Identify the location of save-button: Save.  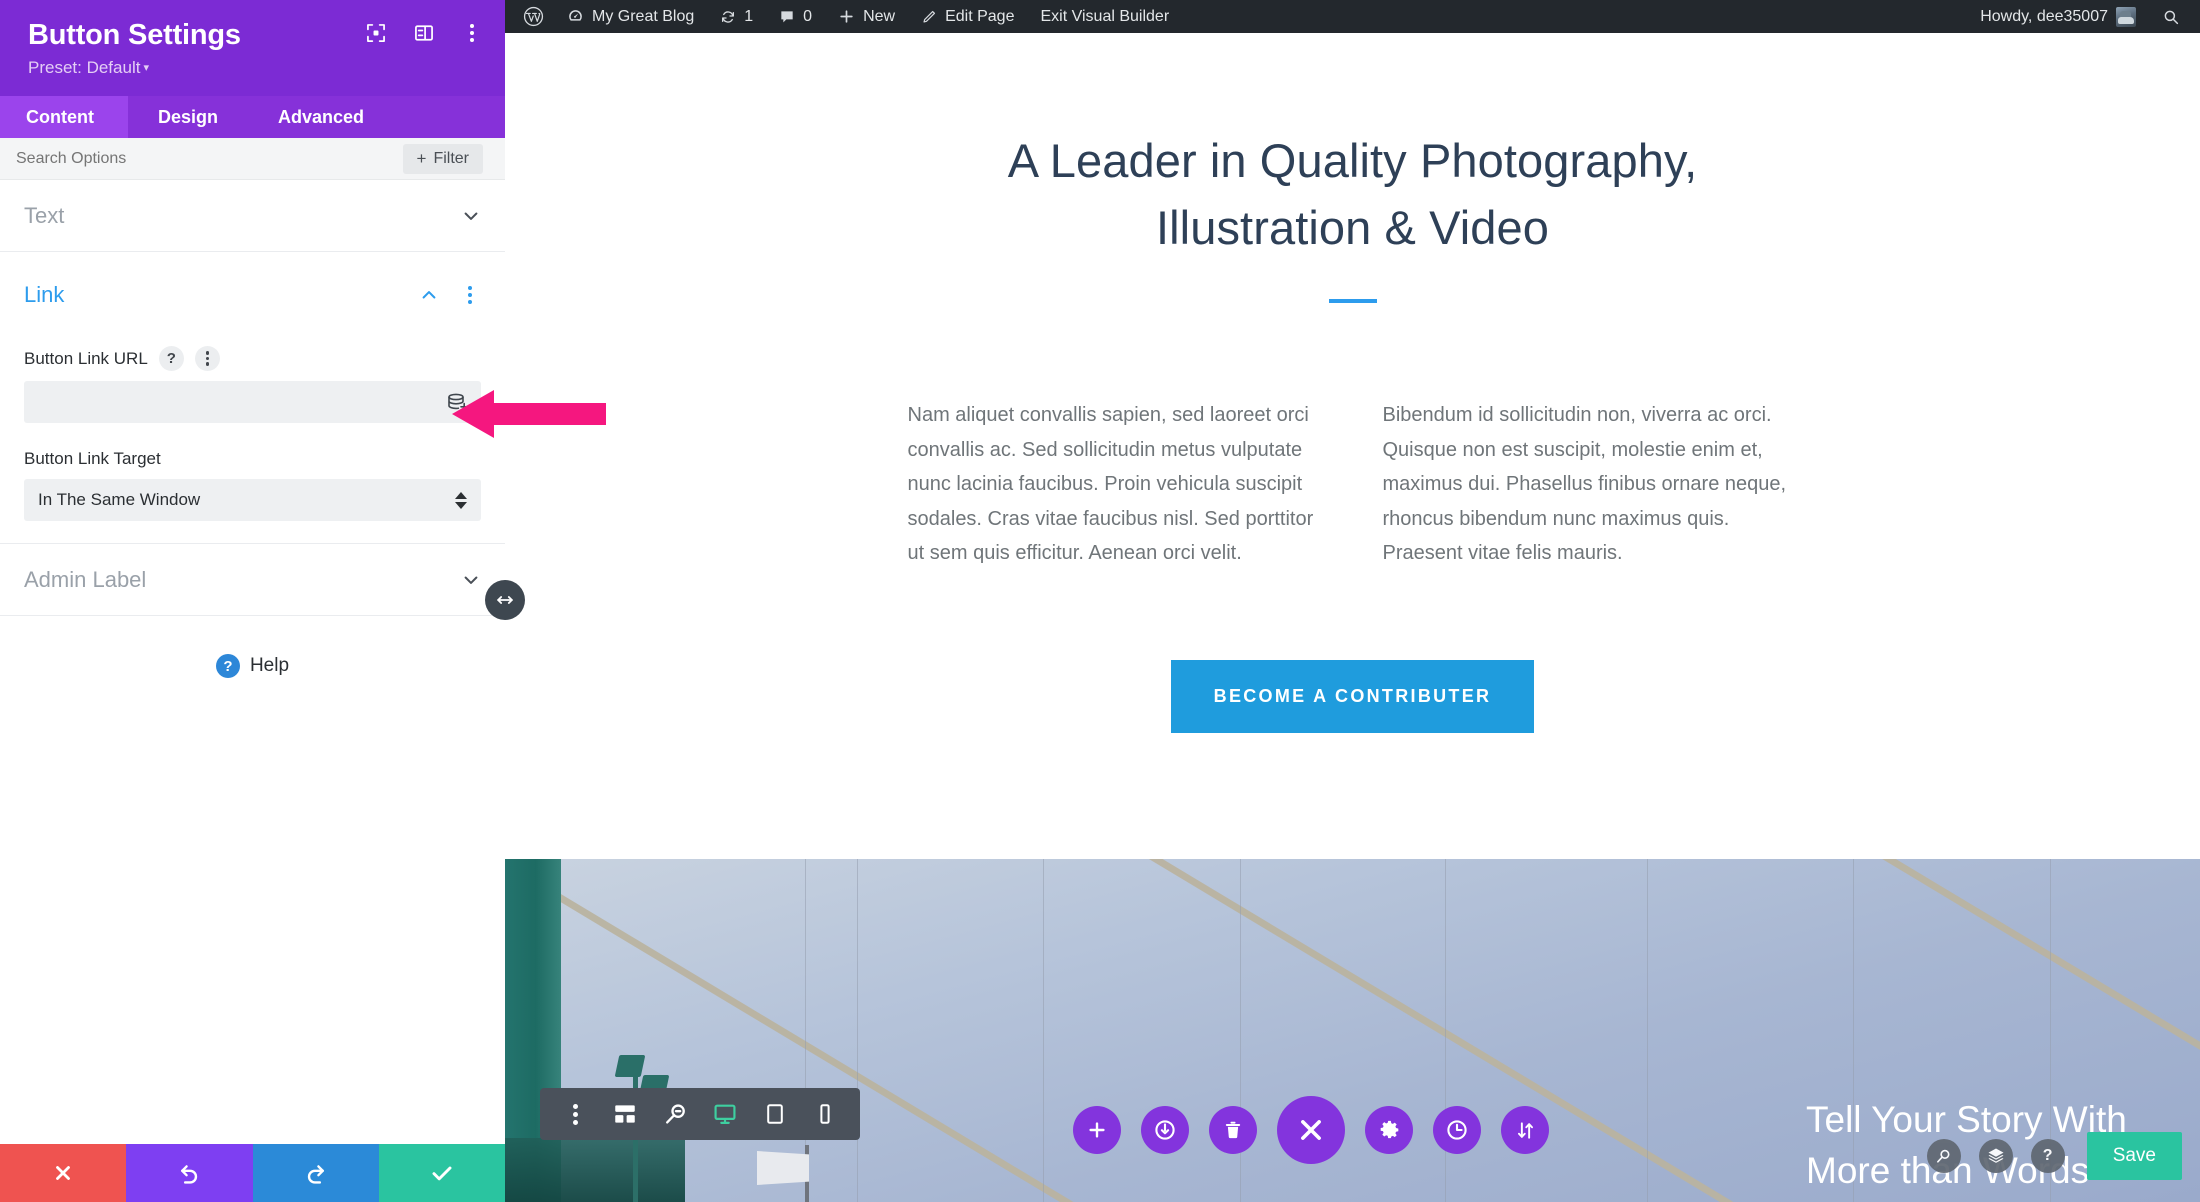
(2134, 1156).